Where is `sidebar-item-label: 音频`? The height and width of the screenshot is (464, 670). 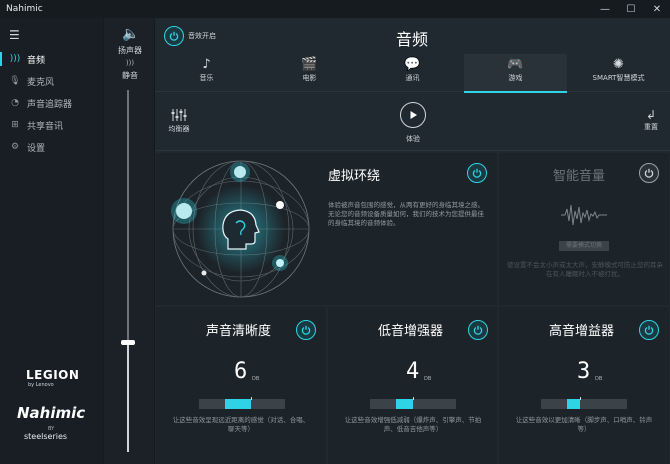 sidebar-item-label: 音频 is located at coordinates (36, 60).